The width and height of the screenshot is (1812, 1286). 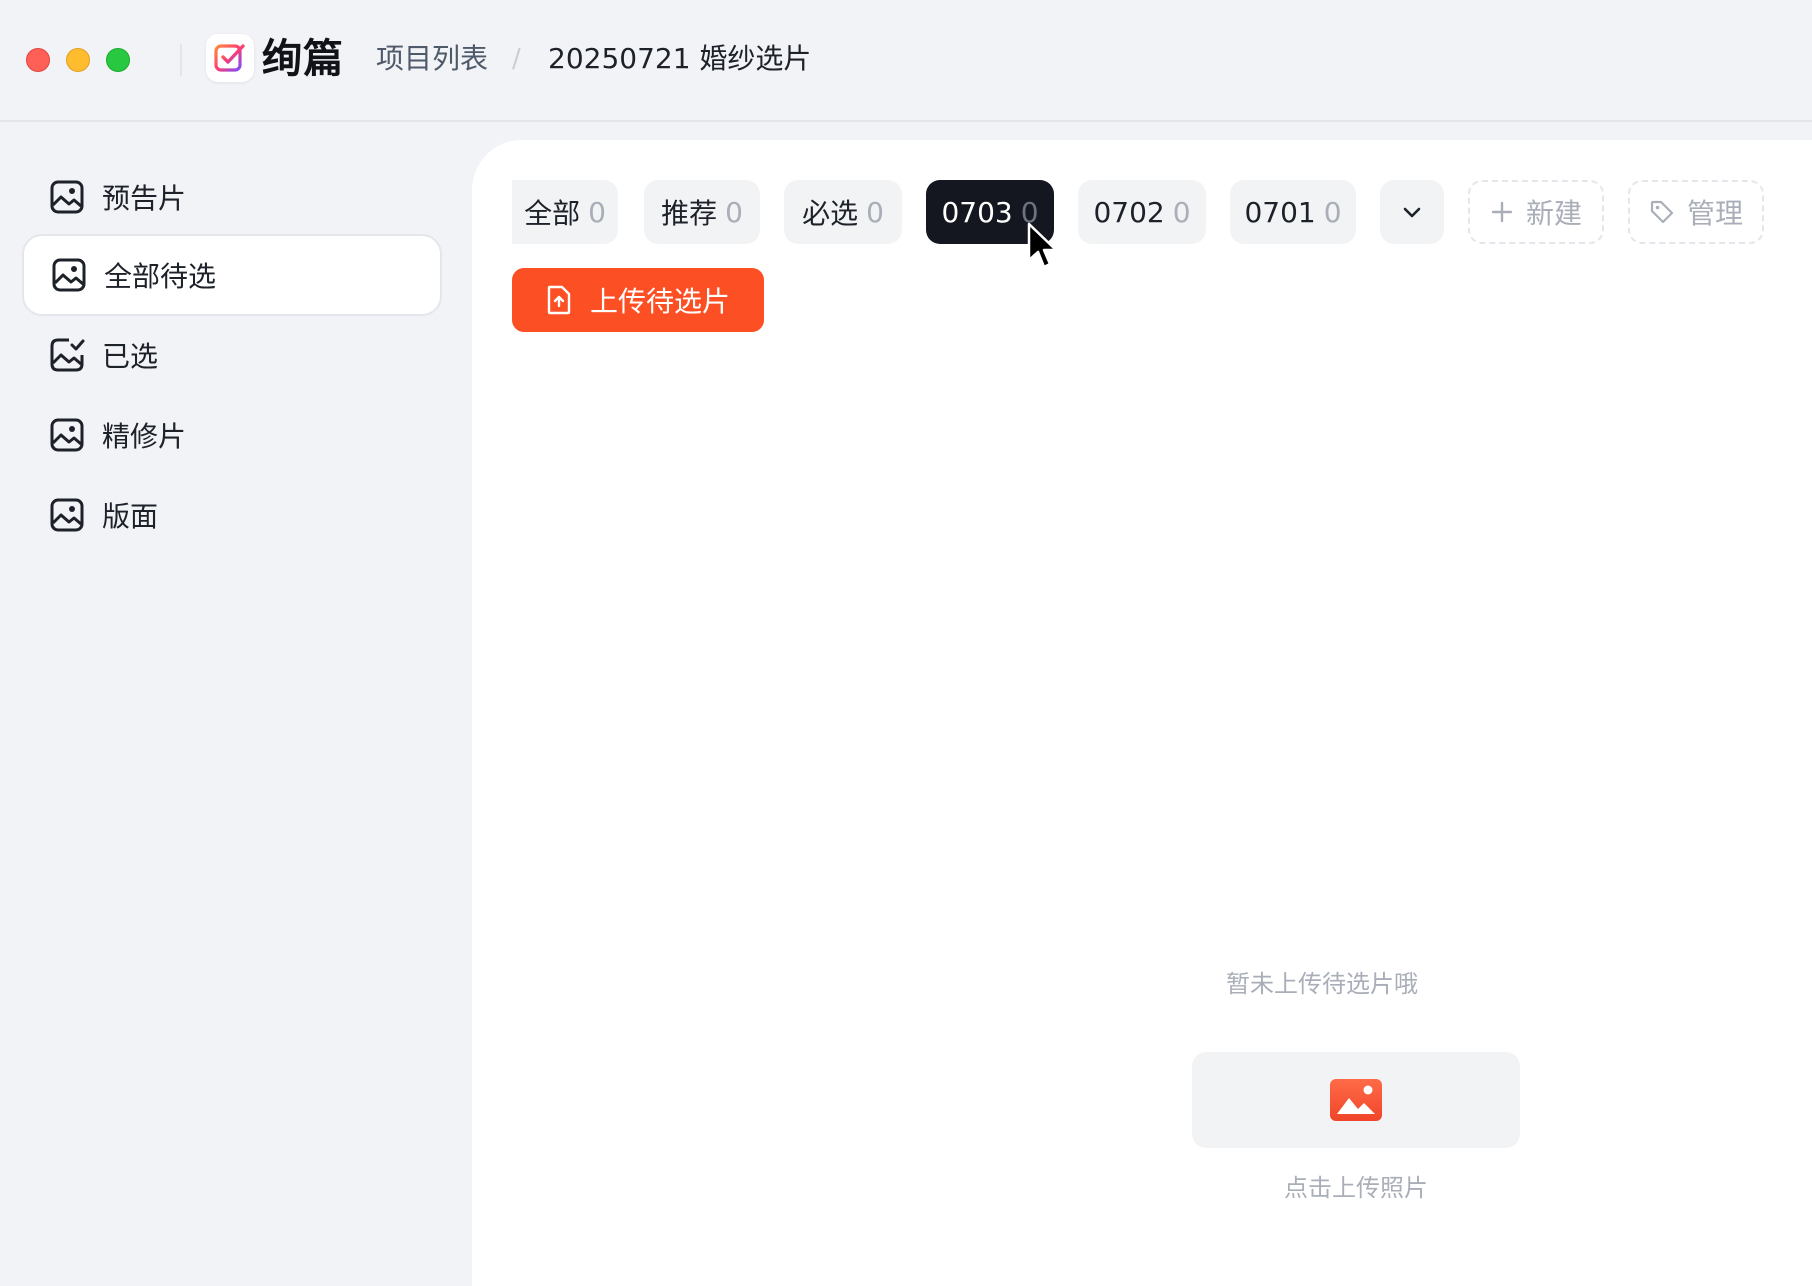 I want to click on tab-recommended: 推荐 0, so click(x=702, y=212).